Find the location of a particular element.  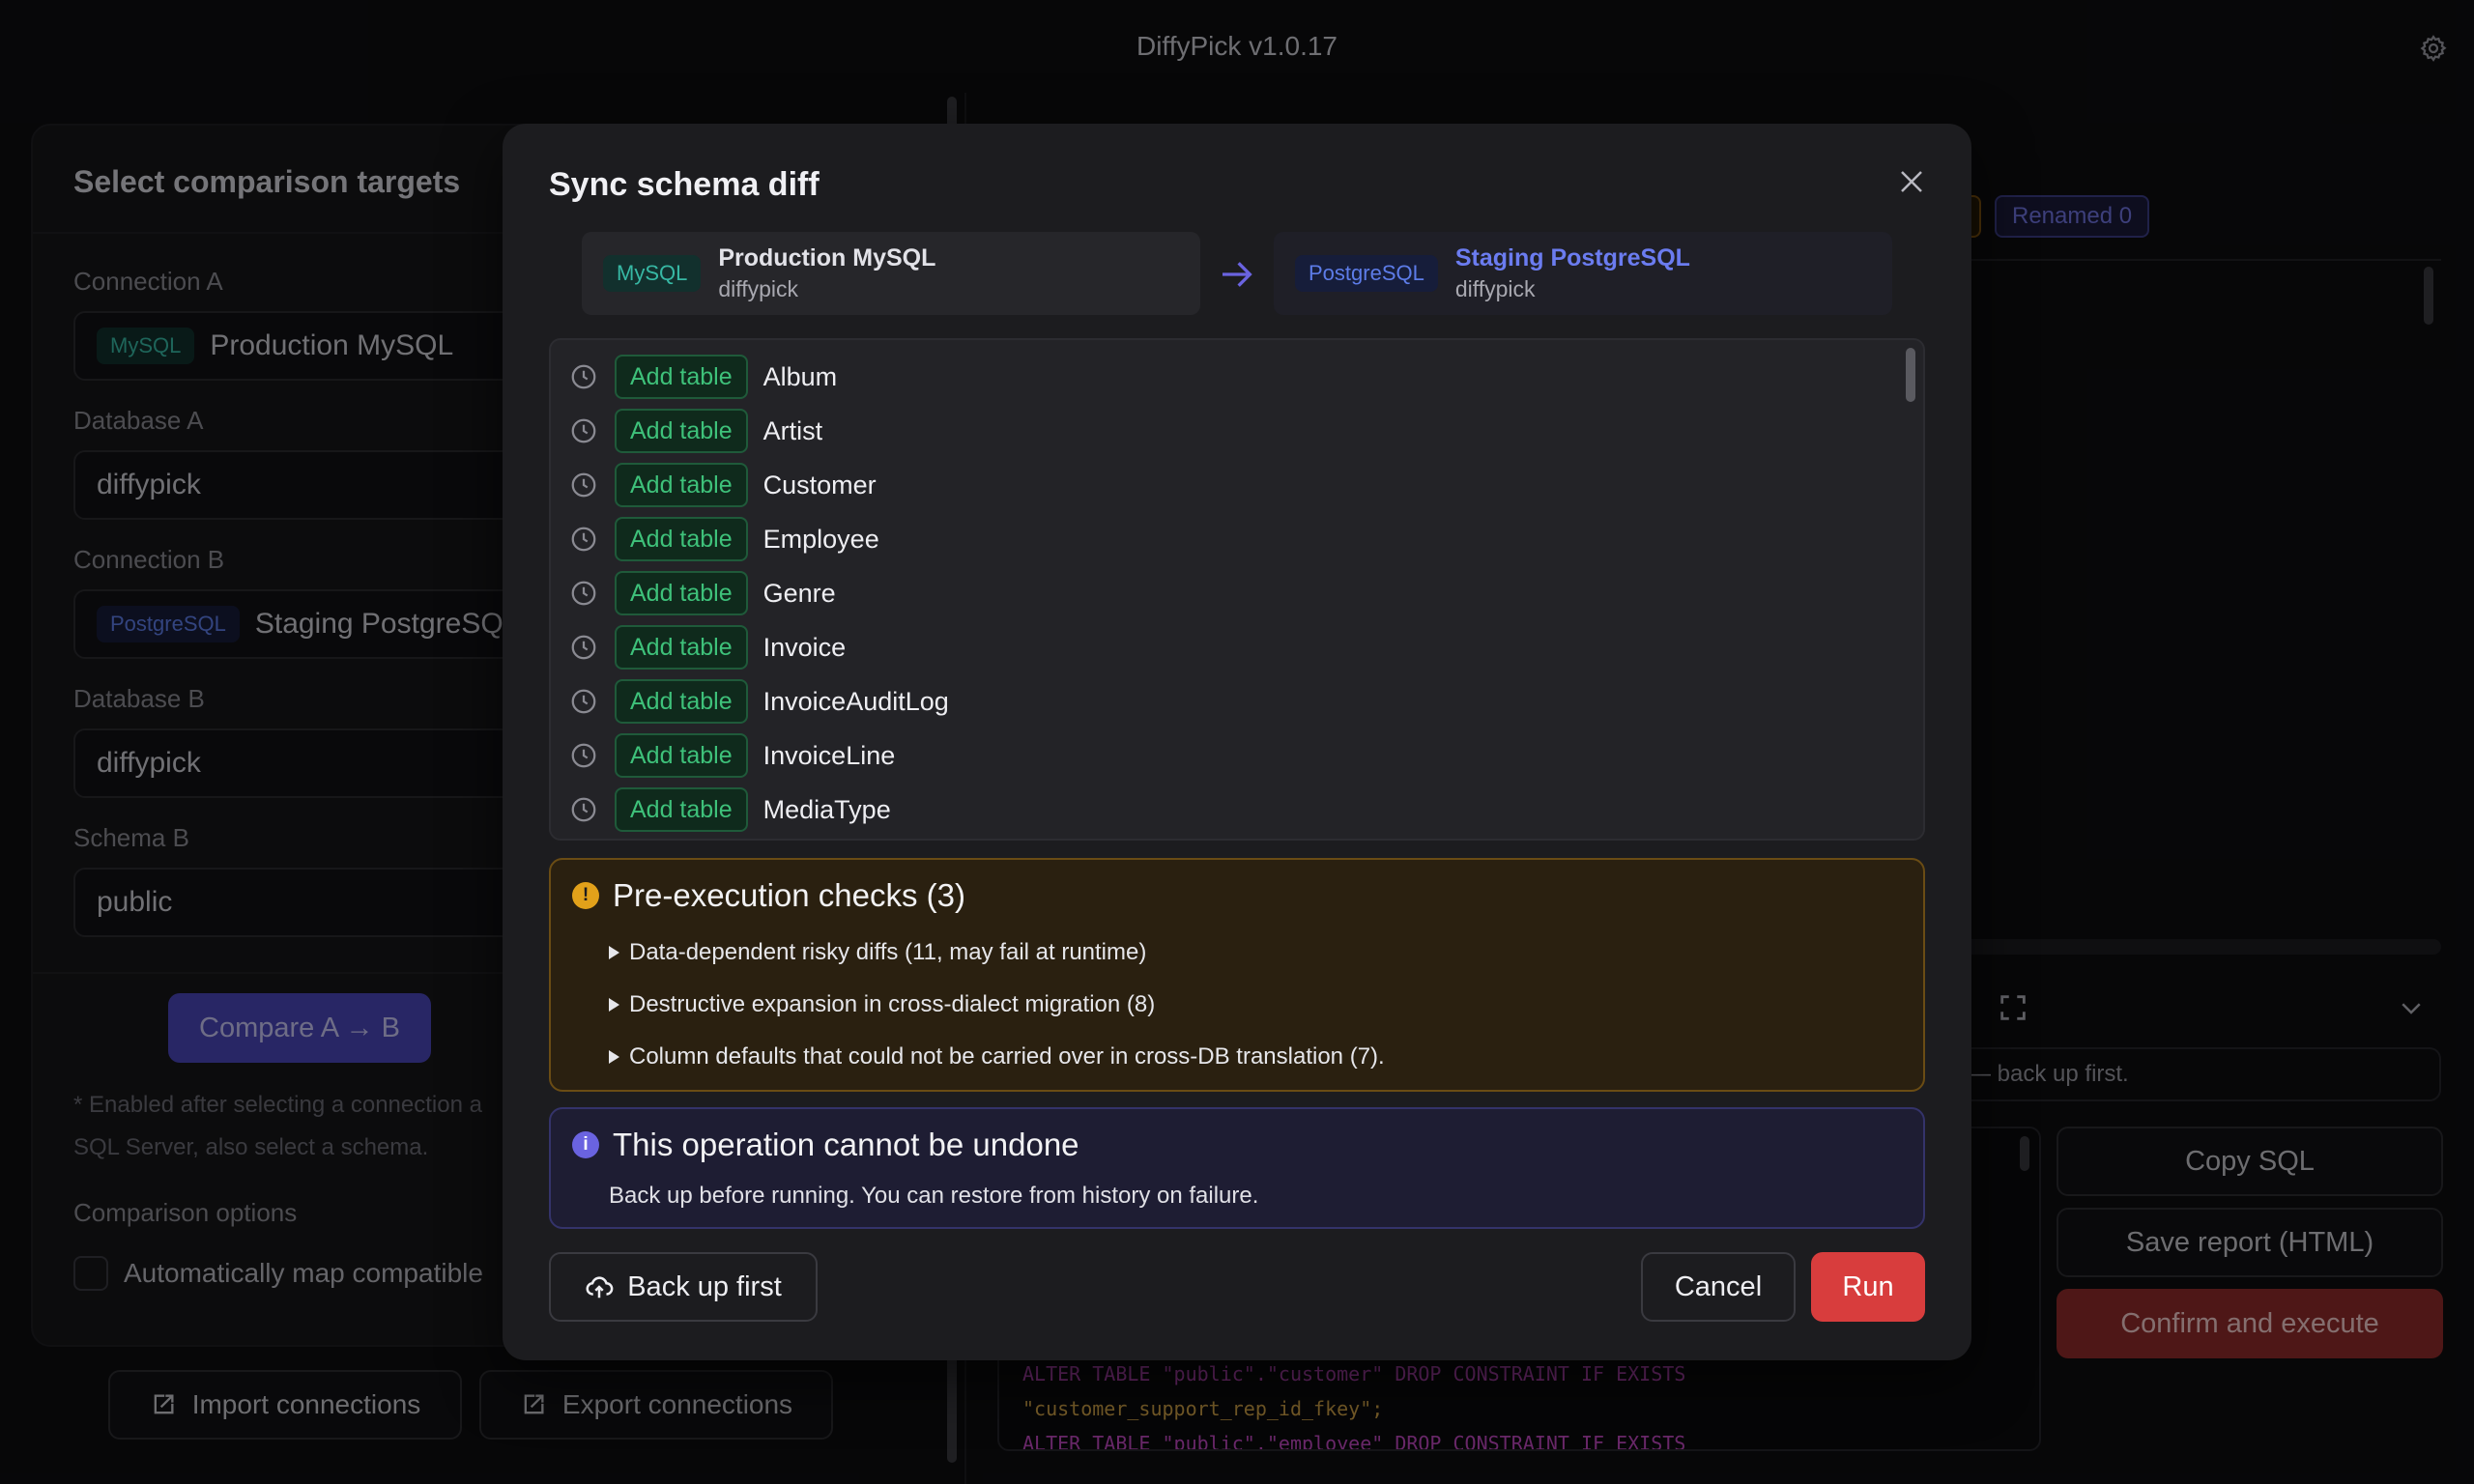

close-icon is located at coordinates (1912, 182).